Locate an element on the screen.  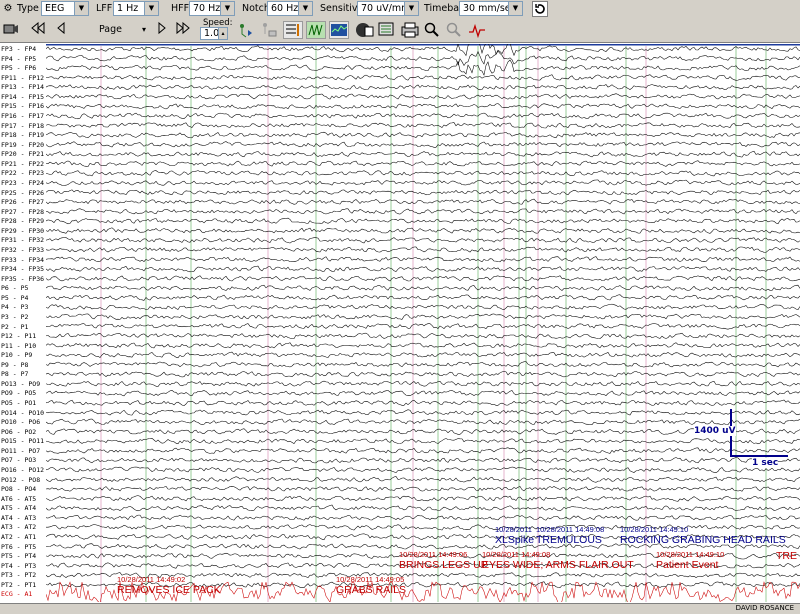
channel-label: FP16 - FP17 is located at coordinates (23, 115).